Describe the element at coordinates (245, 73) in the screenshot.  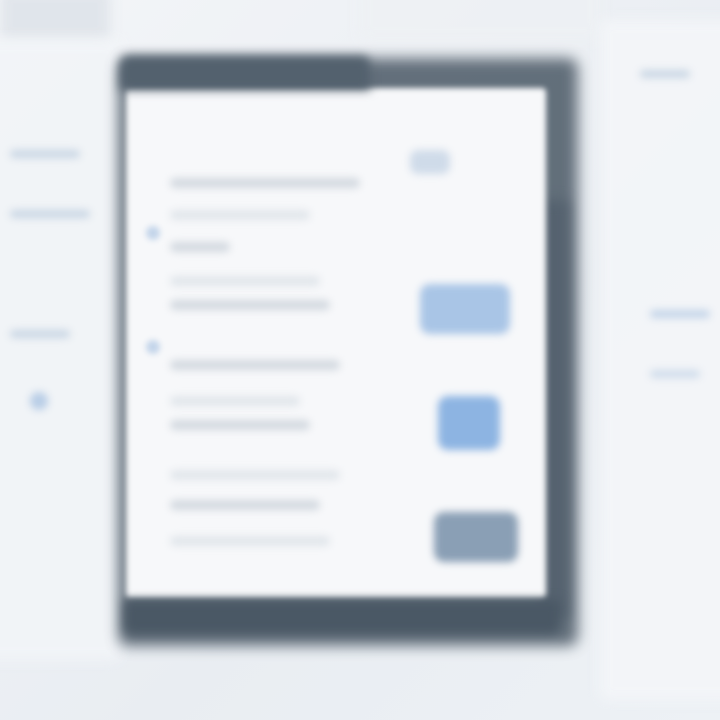
I see `document-header-bar` at that location.